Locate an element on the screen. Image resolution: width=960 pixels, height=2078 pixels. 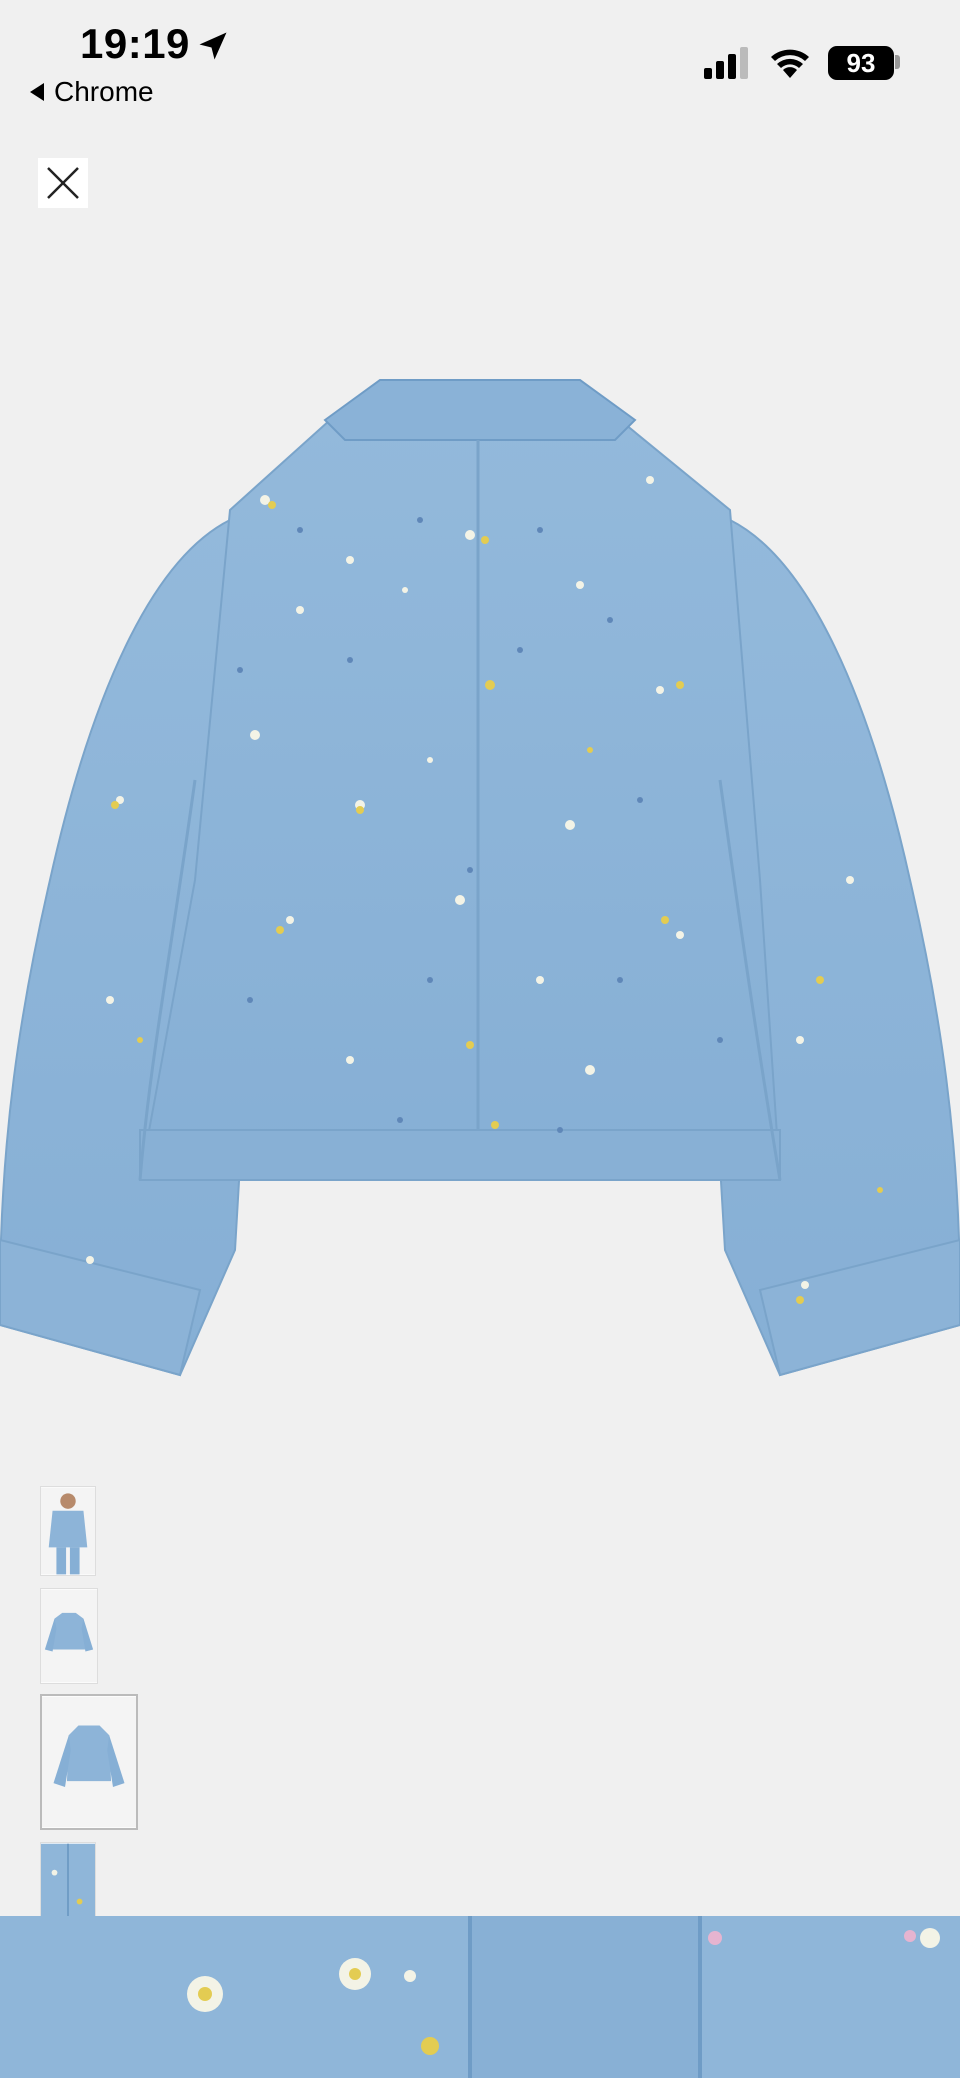
battery-indicator: 93 is located at coordinates (861, 63).